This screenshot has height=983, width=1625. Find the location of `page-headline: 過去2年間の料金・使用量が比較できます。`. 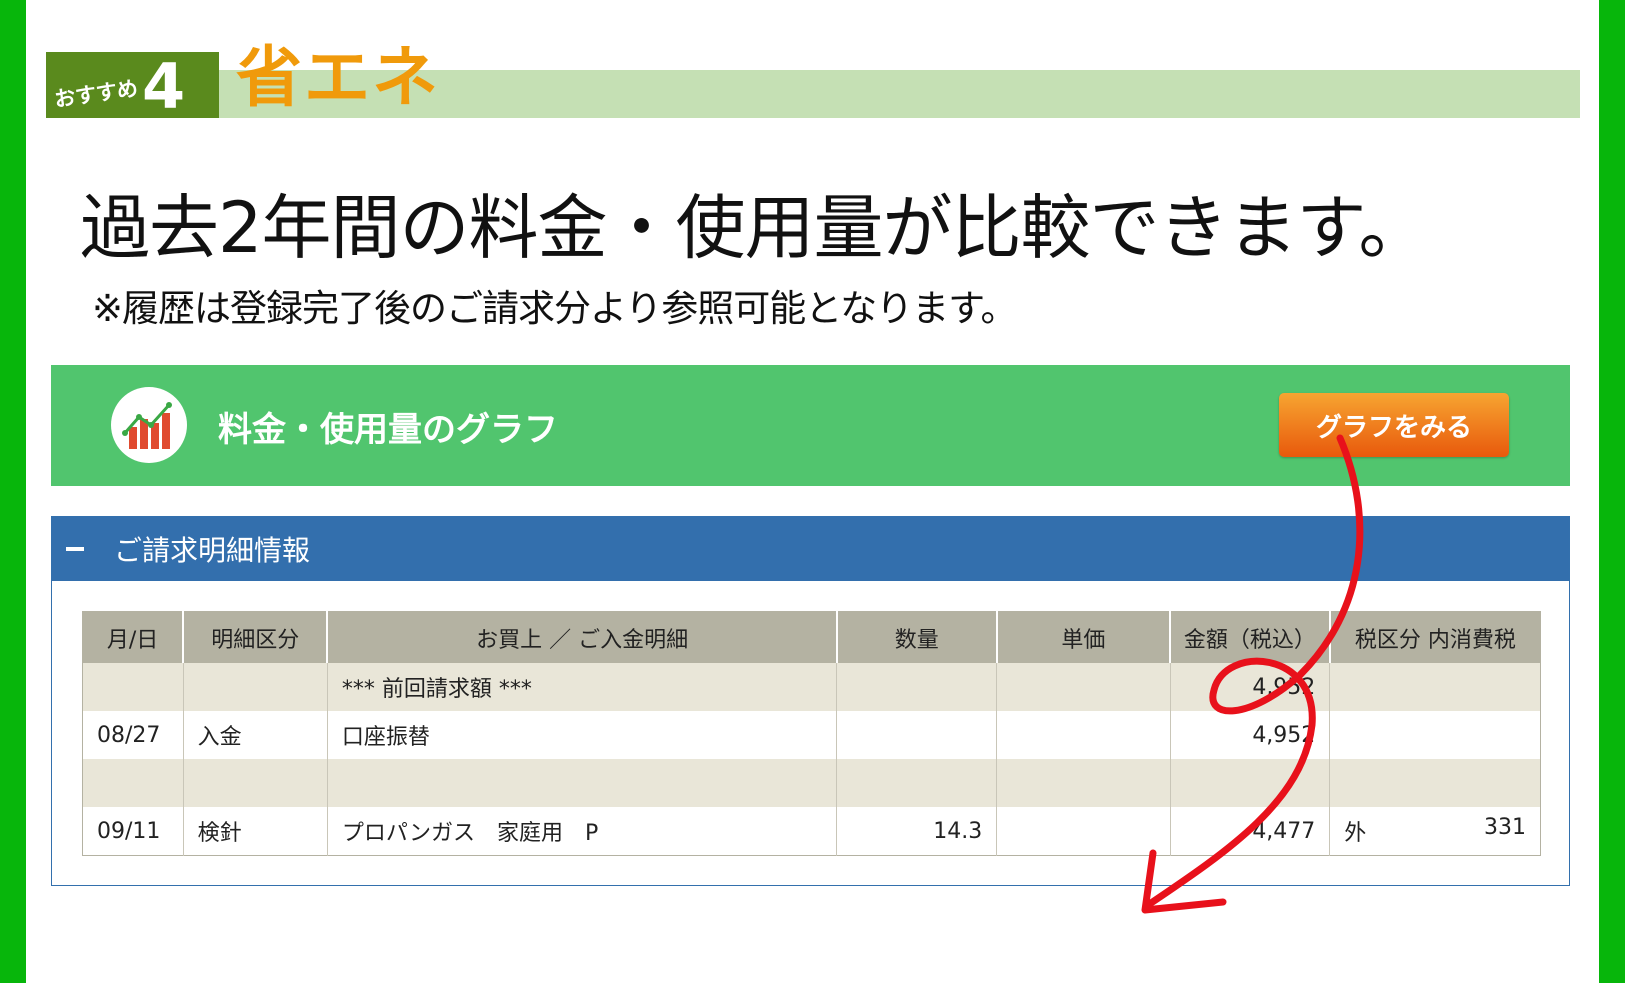

page-headline: 過去2年間の料金・使用量が比較できます。 is located at coordinates (754, 228).